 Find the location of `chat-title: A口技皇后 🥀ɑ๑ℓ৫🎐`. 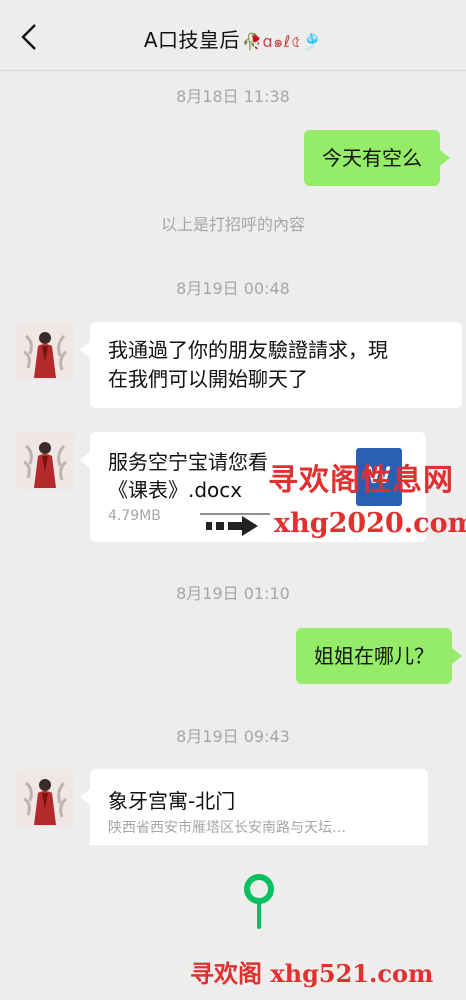

chat-title: A口技皇后 🥀ɑ๑ℓ৫🎐 is located at coordinates (233, 40).